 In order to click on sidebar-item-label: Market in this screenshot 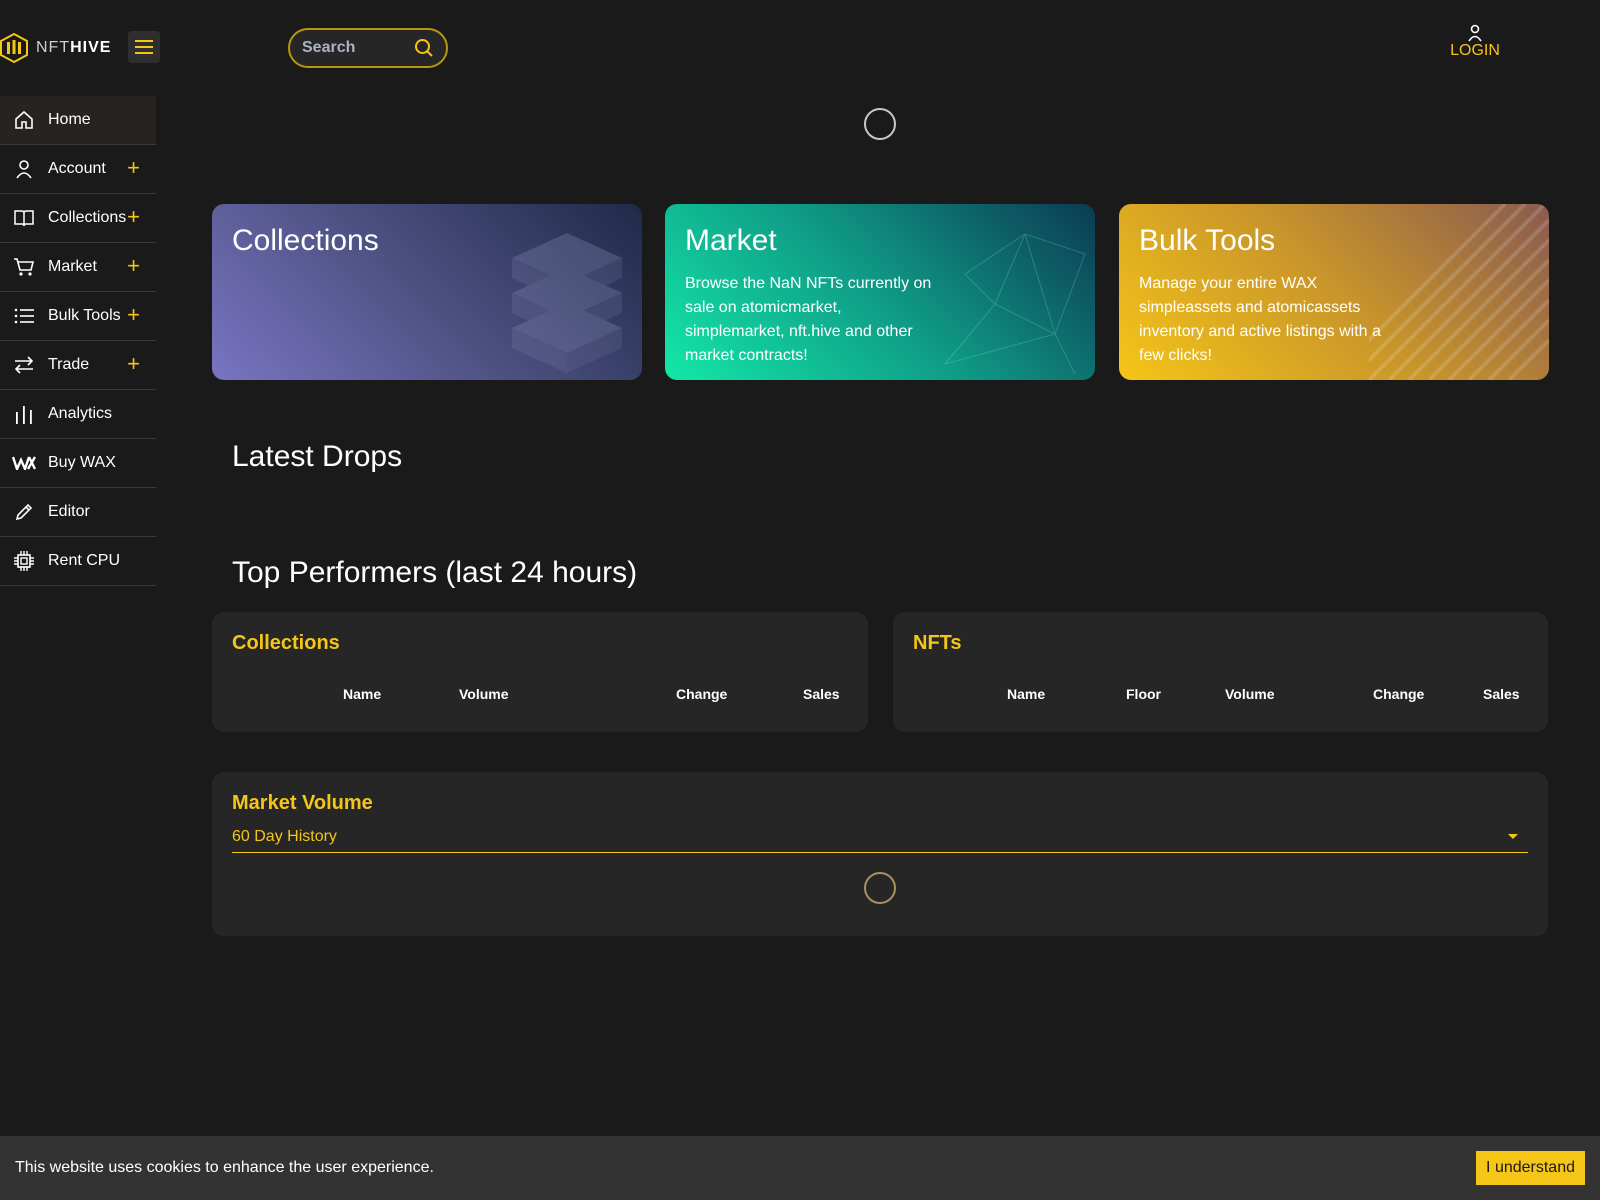, I will do `click(72, 266)`.